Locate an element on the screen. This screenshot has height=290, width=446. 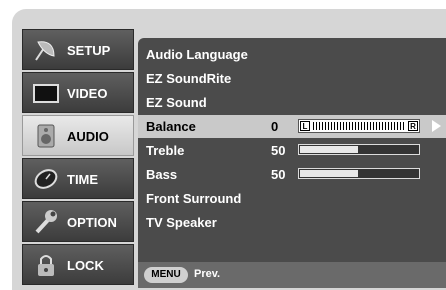
bass-level is located at coordinates (329, 173).